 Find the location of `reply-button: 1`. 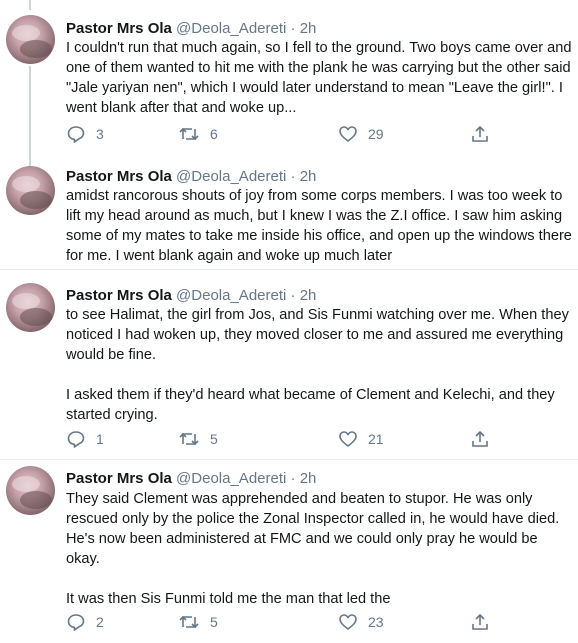

reply-button: 1 is located at coordinates (85, 439).